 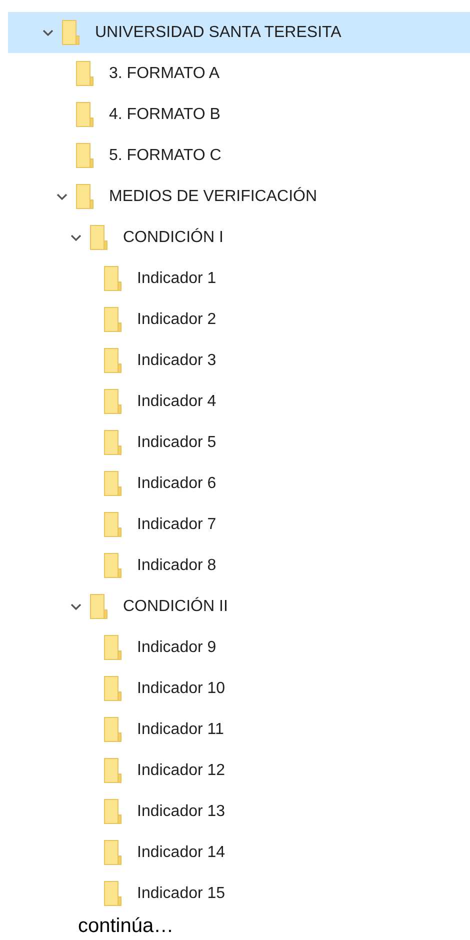 I want to click on folder-label: Indicador 14, so click(x=181, y=853).